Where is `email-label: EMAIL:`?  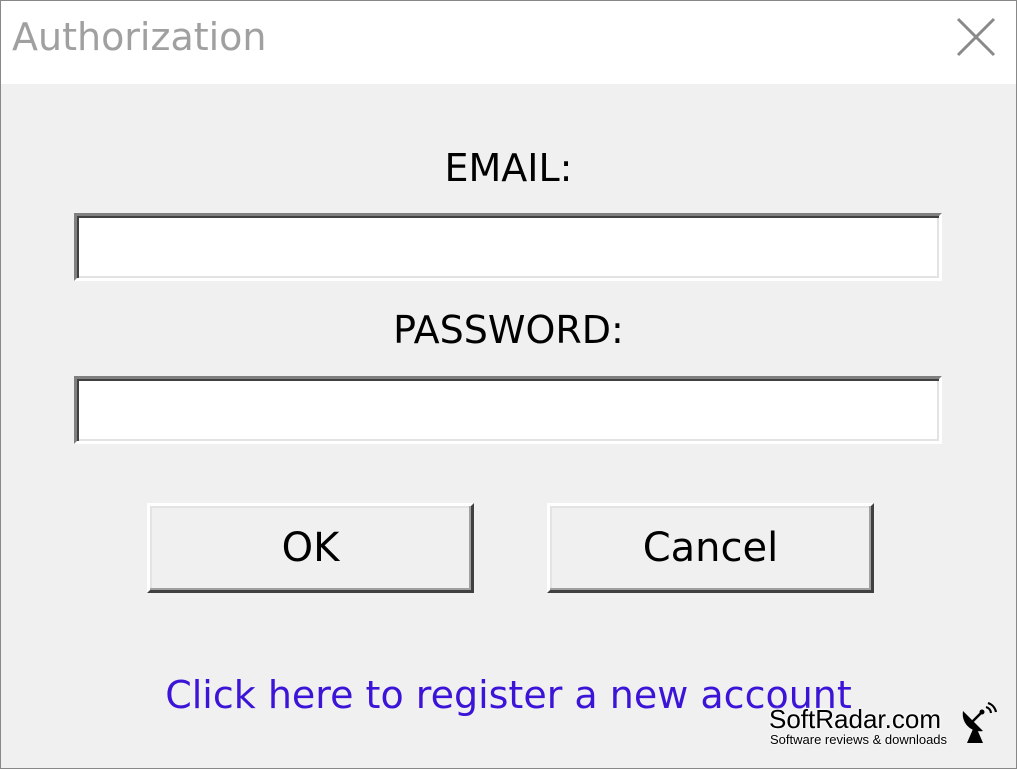
email-label: EMAIL: is located at coordinates (508, 168).